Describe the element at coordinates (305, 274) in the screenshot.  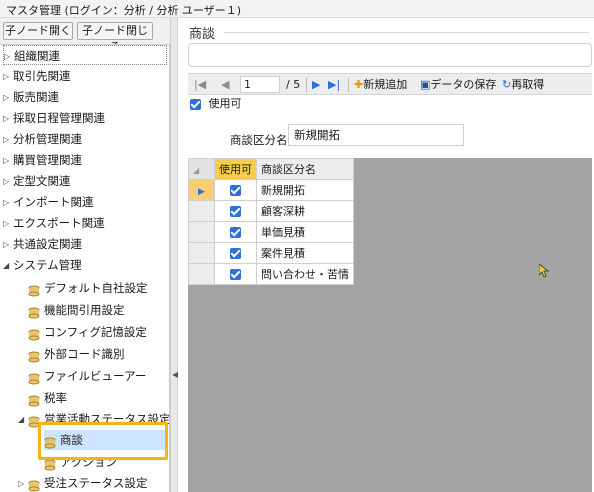
I see `name-cell: 問い合わせ・苦情` at that location.